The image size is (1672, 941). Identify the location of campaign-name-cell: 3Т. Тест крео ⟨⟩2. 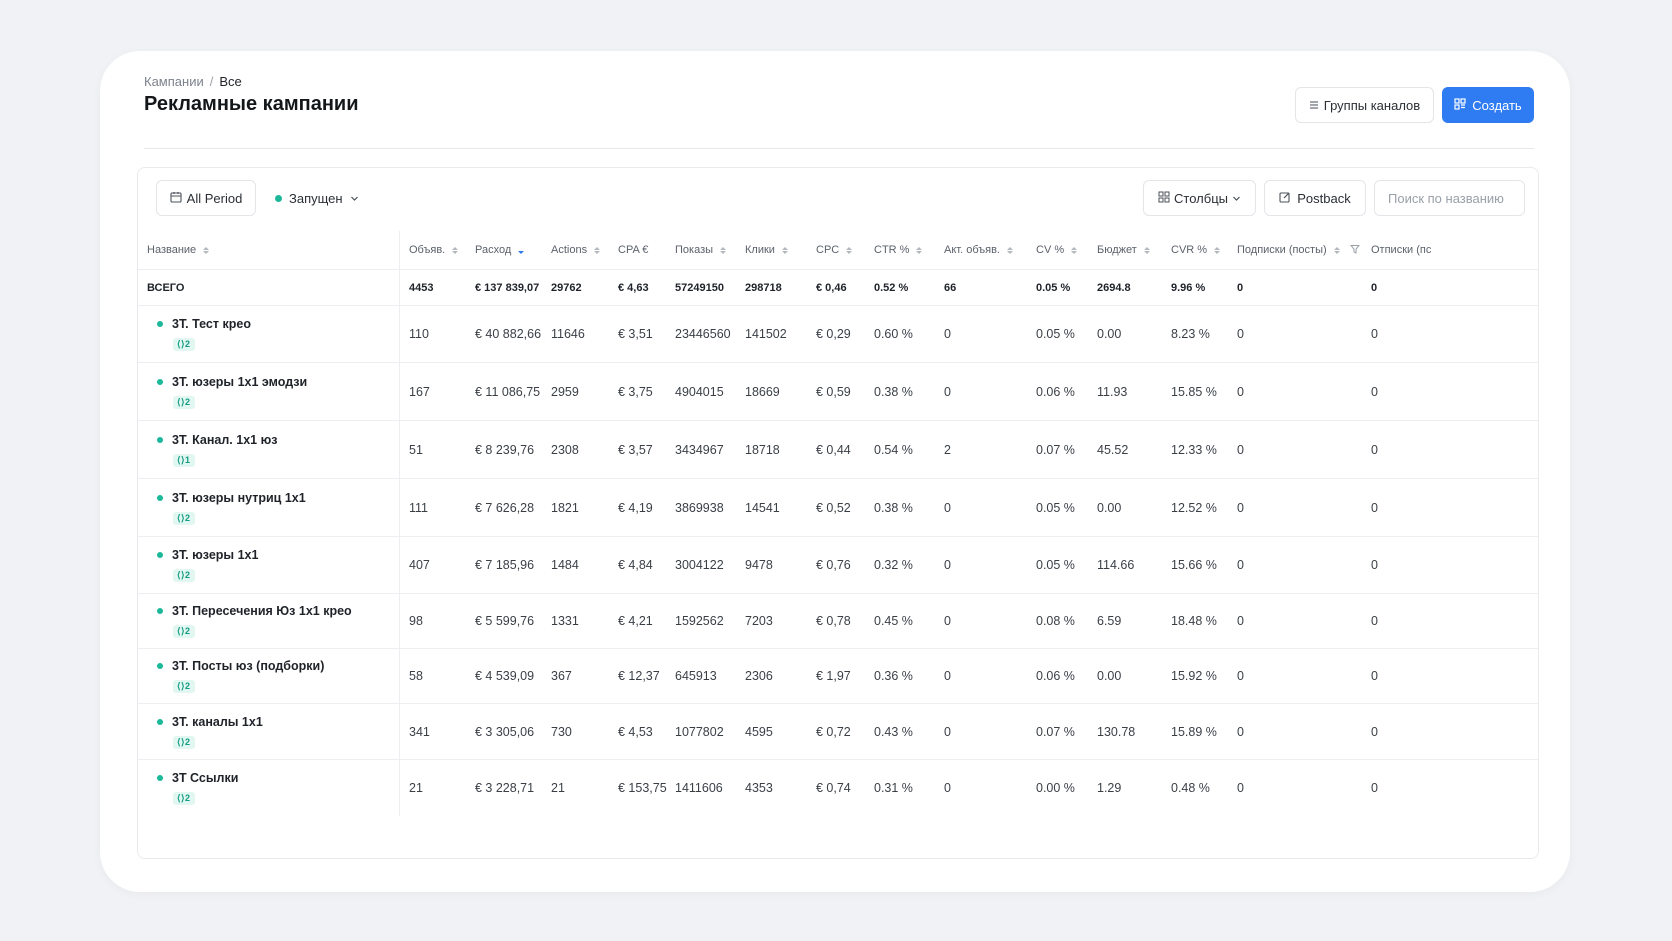
(204, 334).